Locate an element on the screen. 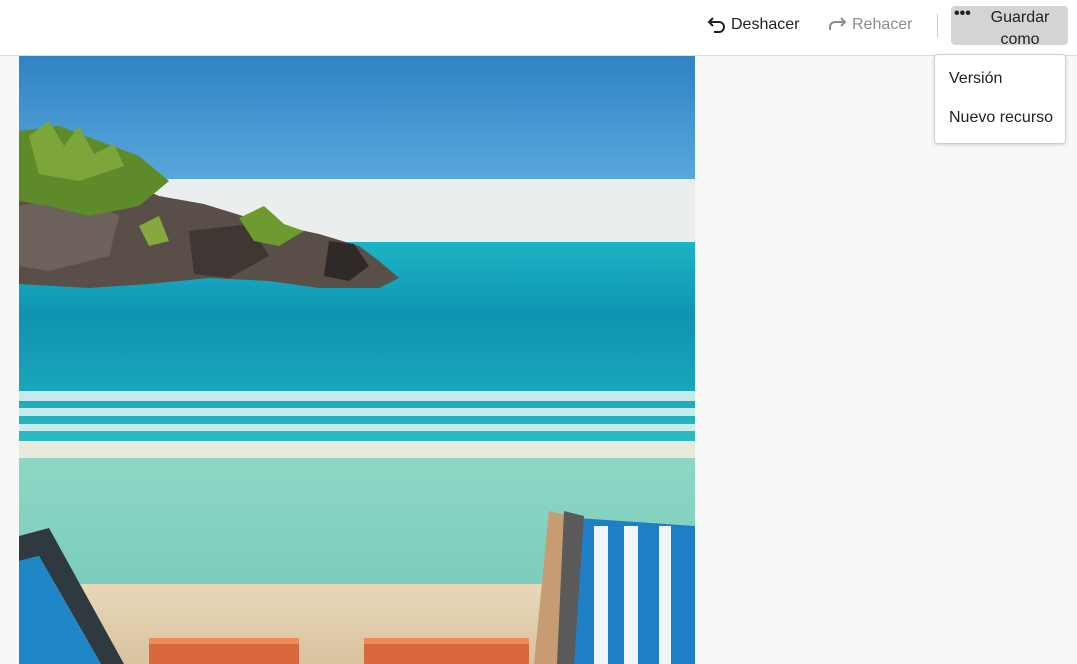 The height and width of the screenshot is (664, 1077). save-as-button: ••• Guardar como is located at coordinates (1009, 26).